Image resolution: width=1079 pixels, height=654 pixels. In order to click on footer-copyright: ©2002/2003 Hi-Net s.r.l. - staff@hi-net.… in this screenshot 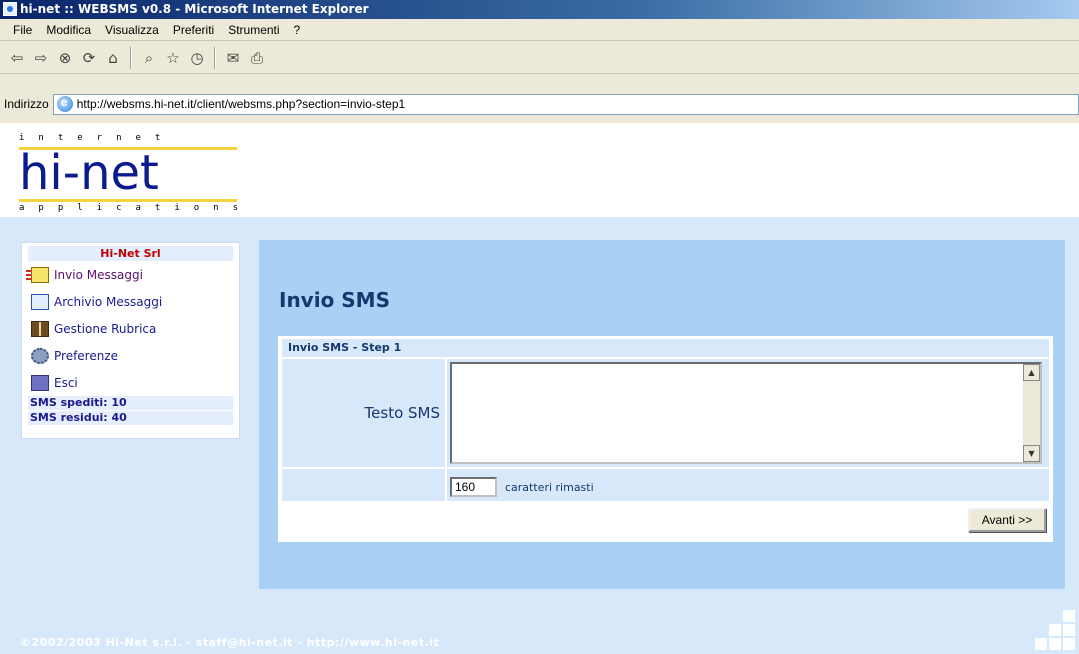, I will do `click(230, 642)`.